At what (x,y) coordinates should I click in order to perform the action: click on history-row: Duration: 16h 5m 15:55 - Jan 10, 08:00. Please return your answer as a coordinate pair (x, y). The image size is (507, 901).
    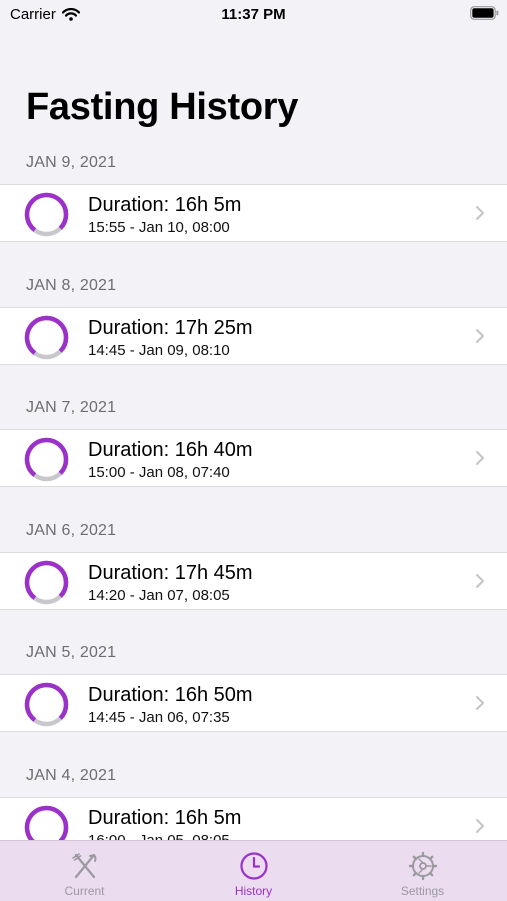
    Looking at the image, I should click on (253, 213).